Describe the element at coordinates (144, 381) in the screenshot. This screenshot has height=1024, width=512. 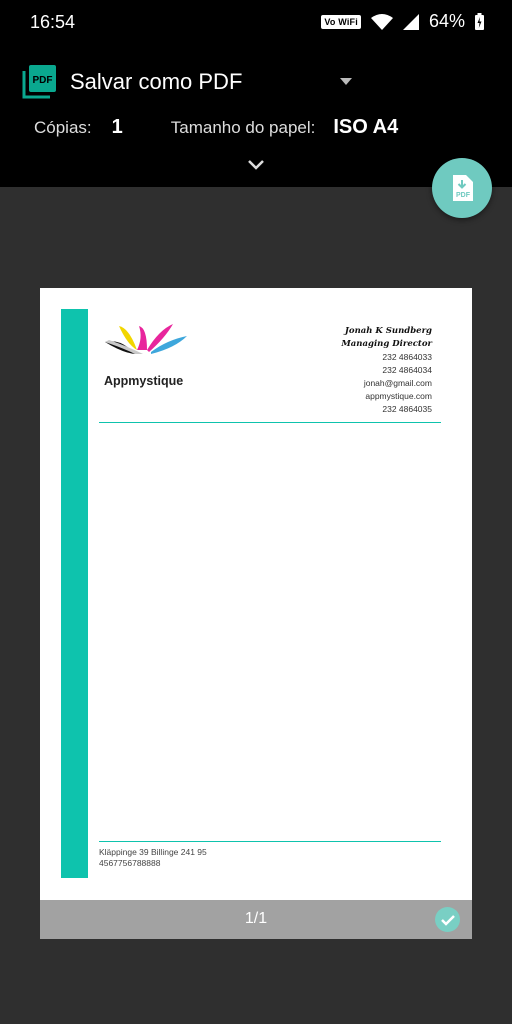
I see `company-name: Appmystique` at that location.